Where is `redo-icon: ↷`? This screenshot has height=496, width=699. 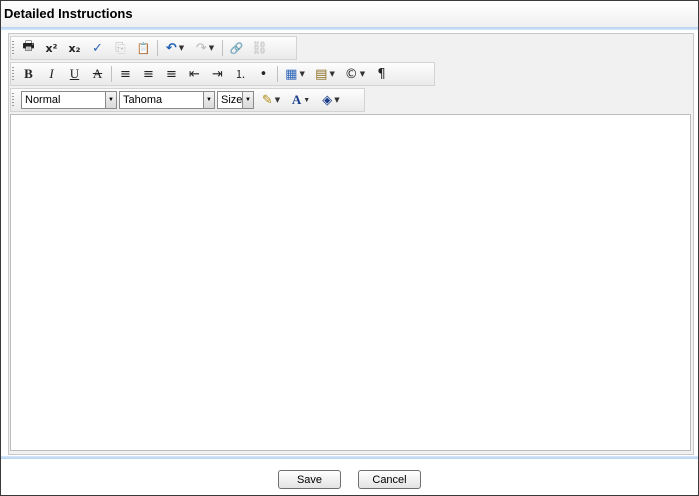
redo-icon: ↷ is located at coordinates (201, 48).